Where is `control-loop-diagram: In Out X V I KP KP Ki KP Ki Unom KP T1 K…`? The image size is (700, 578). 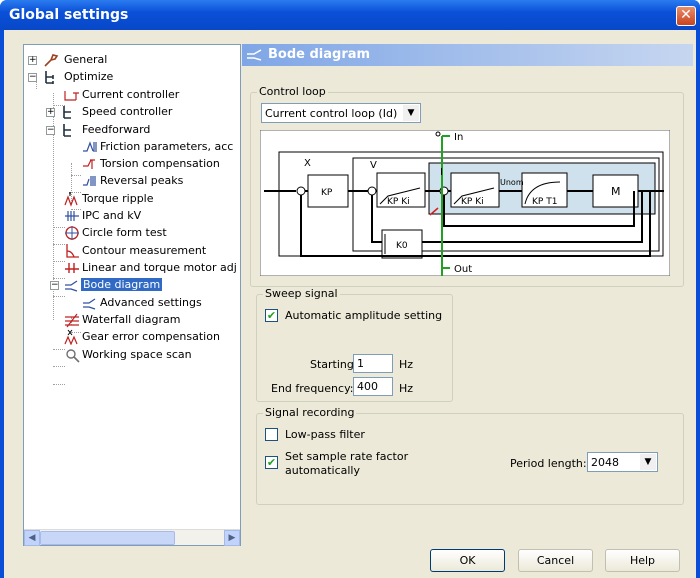 control-loop-diagram: In Out X V I KP KP Ki KP Ki Unom KP T1 K… is located at coordinates (465, 203).